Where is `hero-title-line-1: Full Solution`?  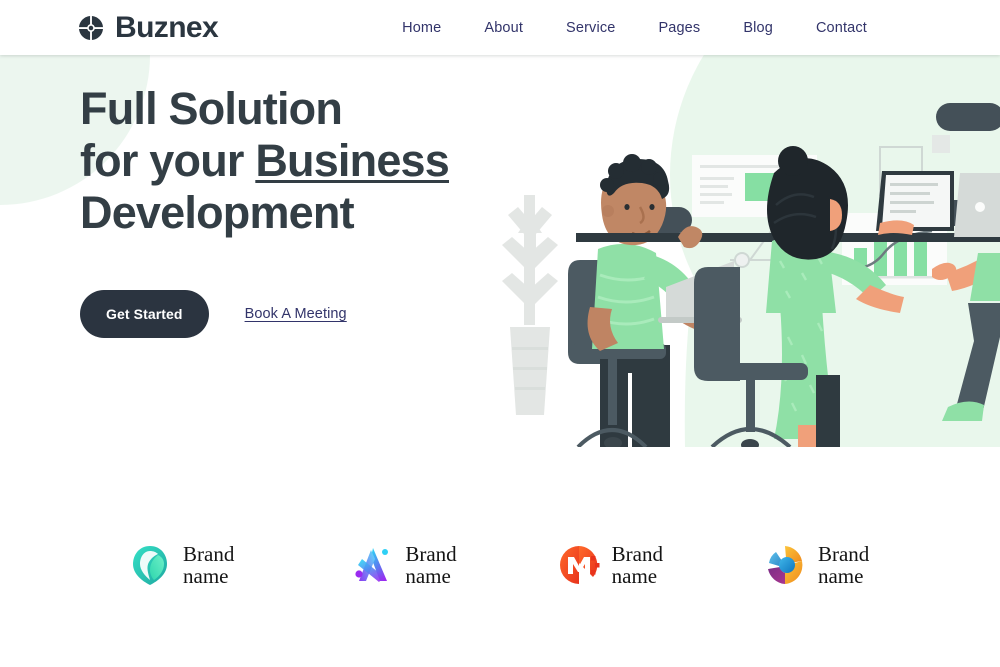 hero-title-line-1: Full Solution is located at coordinates (211, 108).